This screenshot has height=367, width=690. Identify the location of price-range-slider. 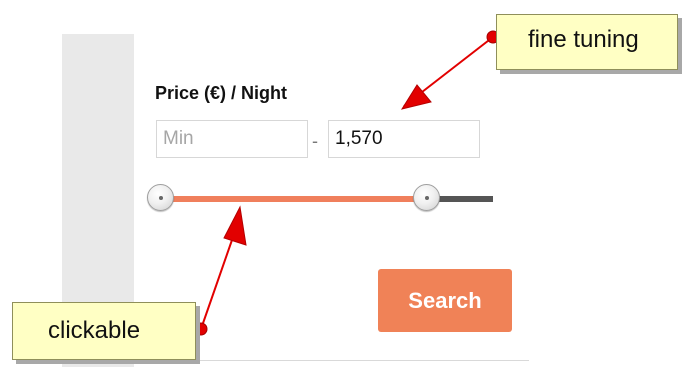
(320, 197).